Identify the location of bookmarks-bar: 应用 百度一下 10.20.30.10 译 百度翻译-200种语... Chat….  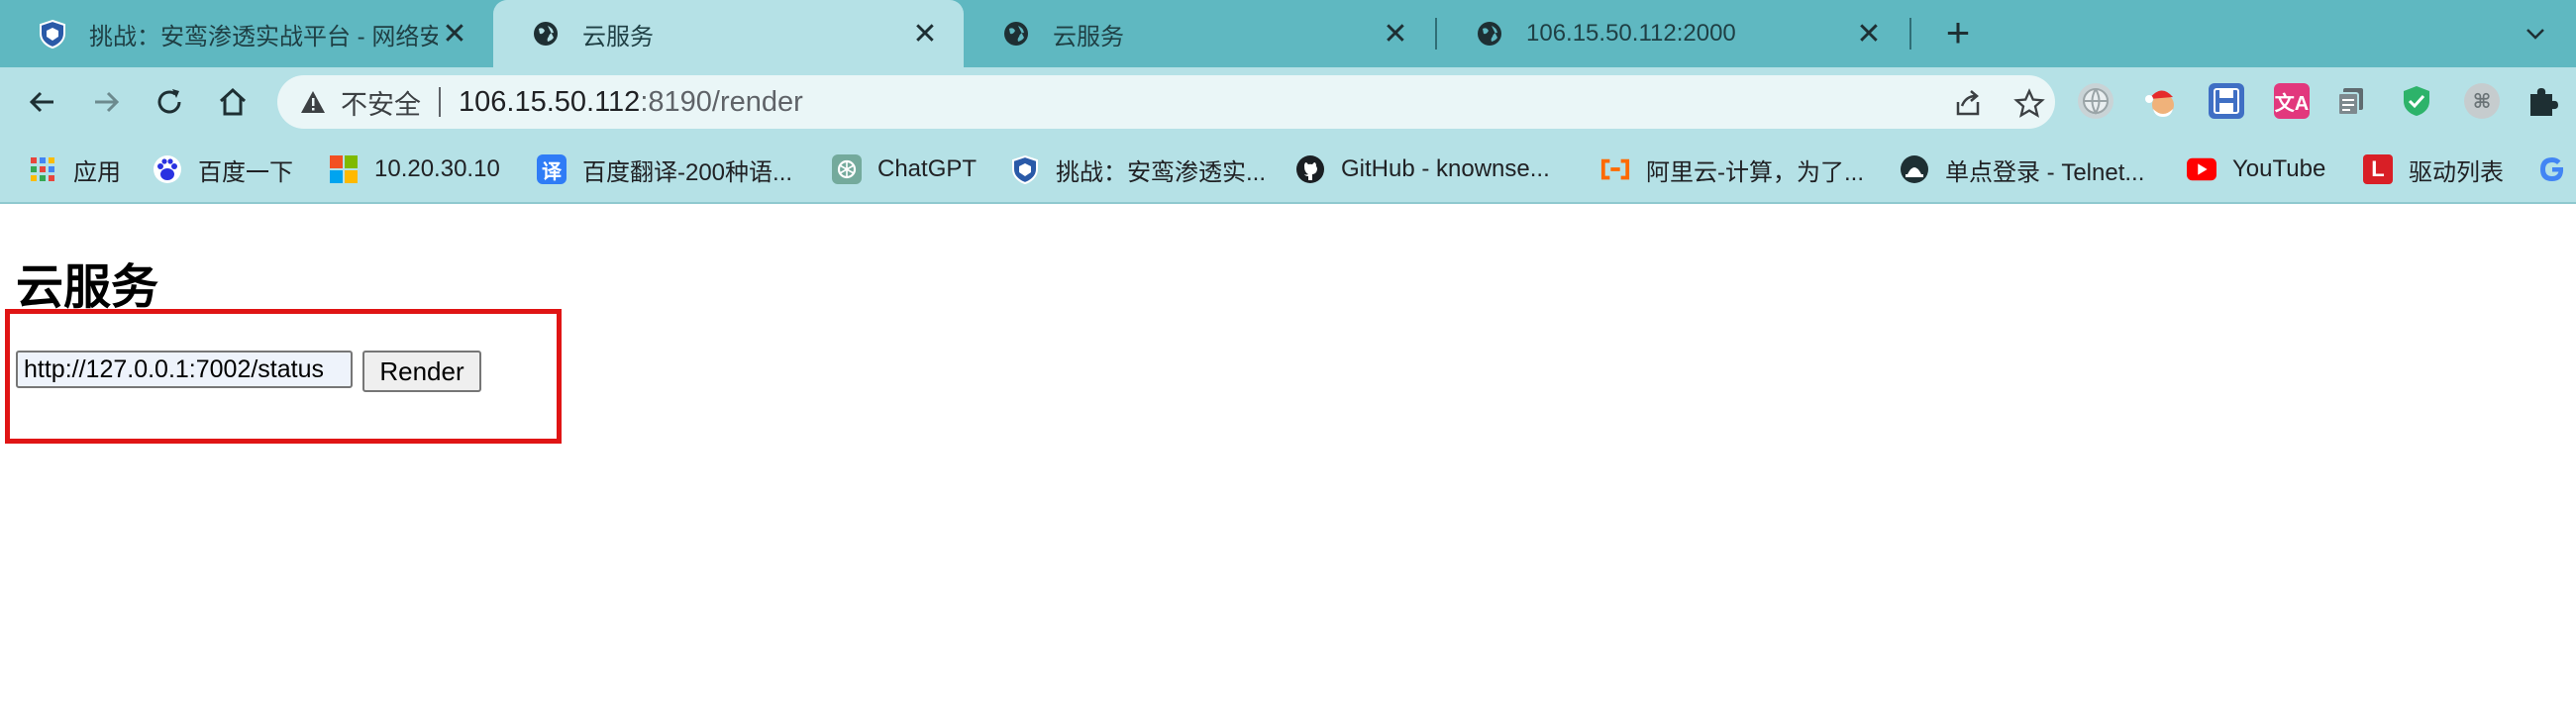
(1288, 170).